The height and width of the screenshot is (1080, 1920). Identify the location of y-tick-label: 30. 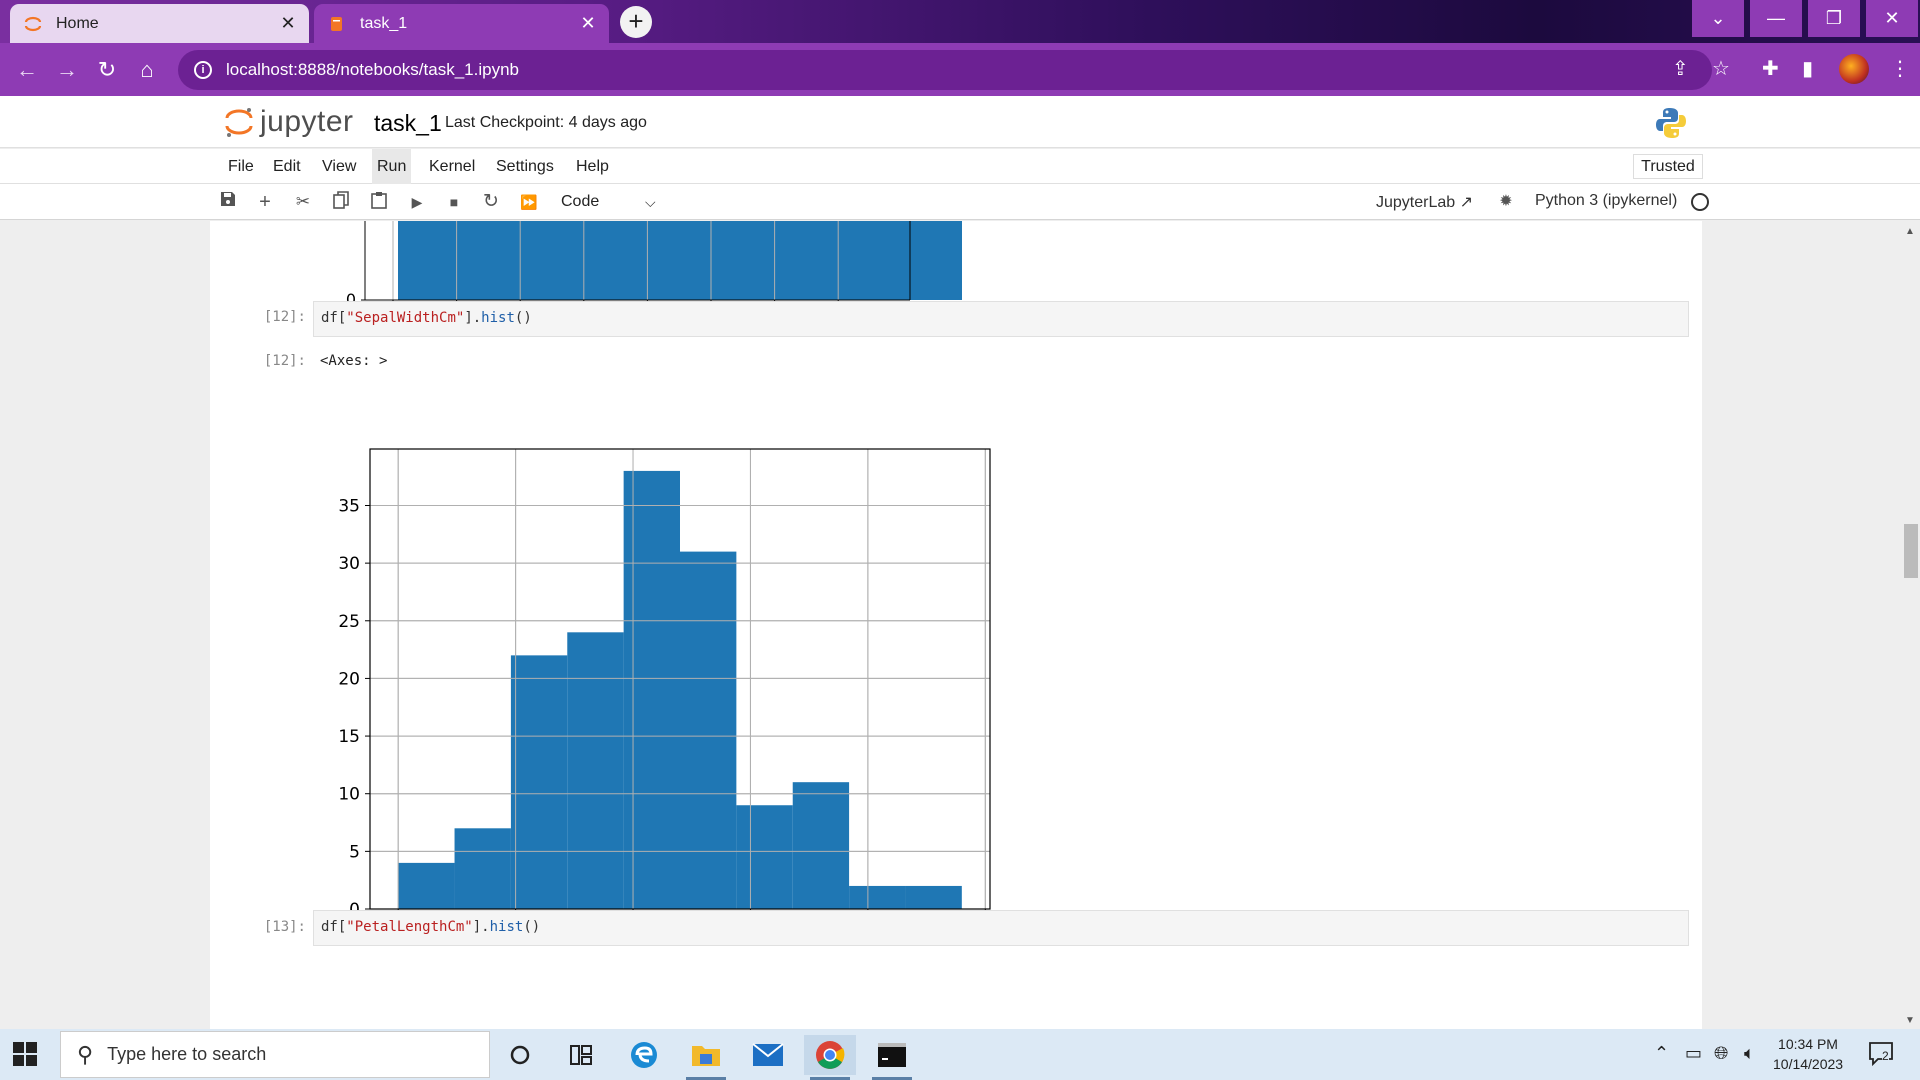
(349, 564).